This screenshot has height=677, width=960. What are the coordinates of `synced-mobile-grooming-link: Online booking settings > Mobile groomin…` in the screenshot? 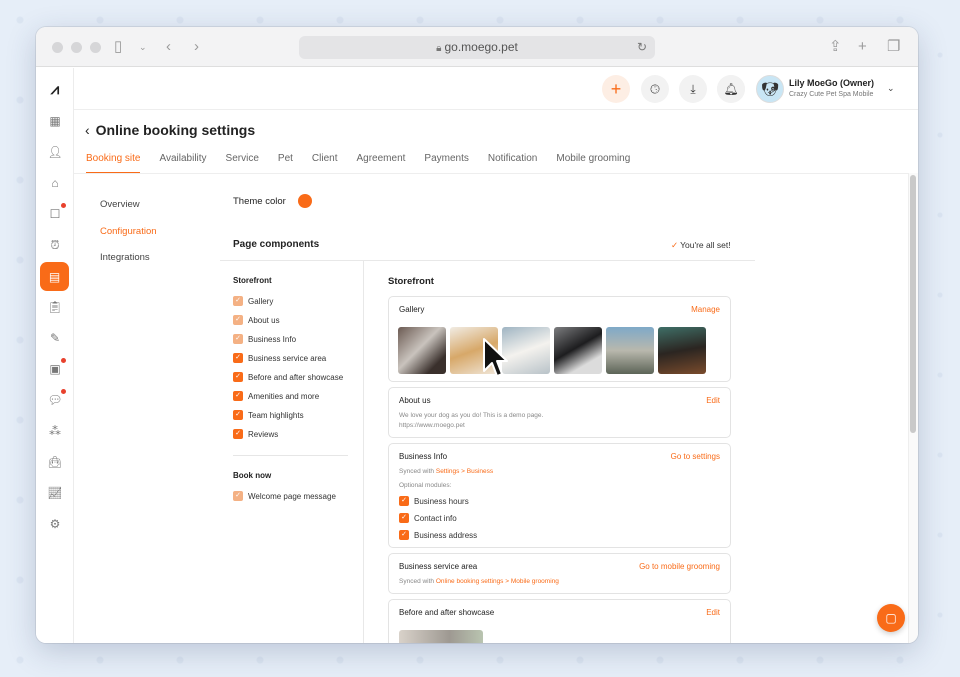 It's located at (497, 581).